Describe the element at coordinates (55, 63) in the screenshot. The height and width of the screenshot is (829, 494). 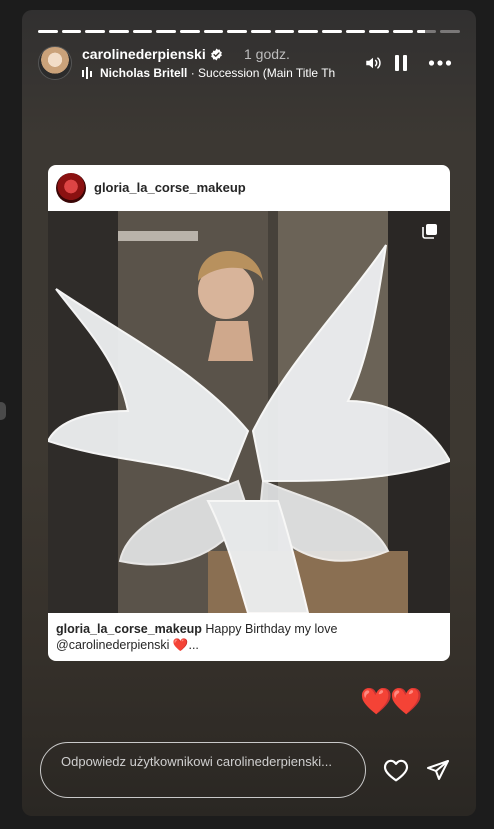
I see `avatar` at that location.